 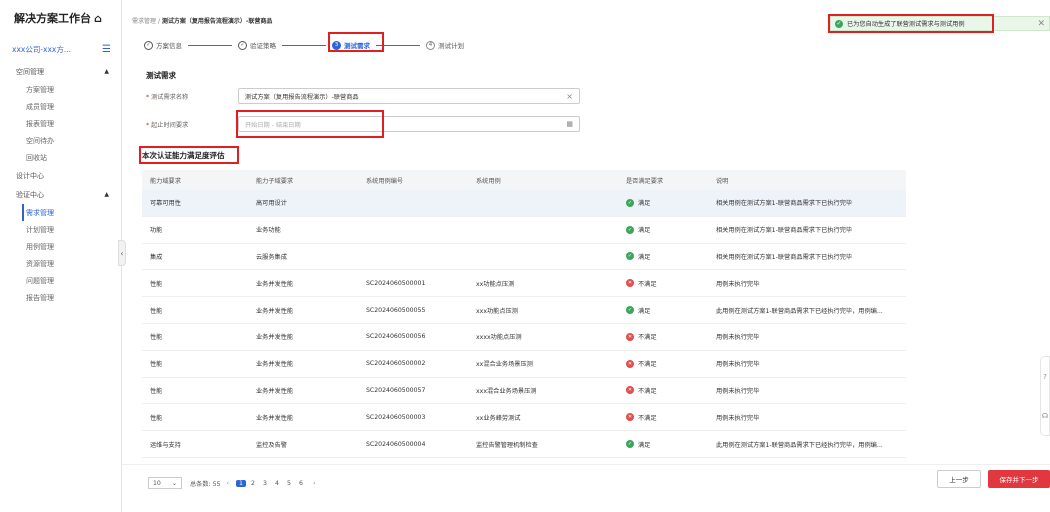 What do you see at coordinates (356, 42) in the screenshot?
I see `highlight-box-step` at bounding box center [356, 42].